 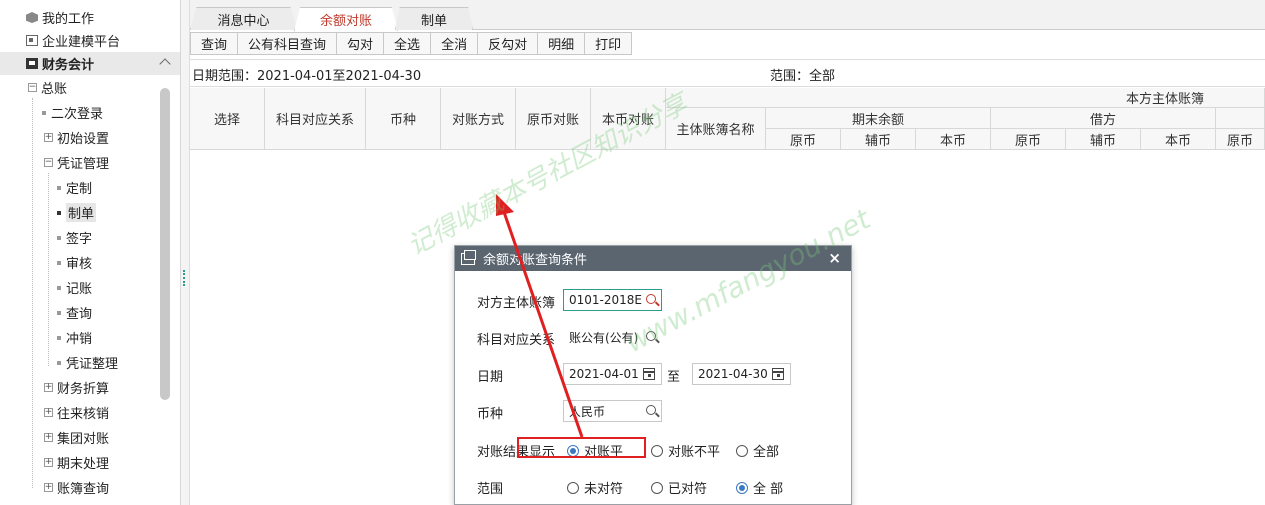 I want to click on date-to-input: 2021-04-30, so click(x=741, y=374).